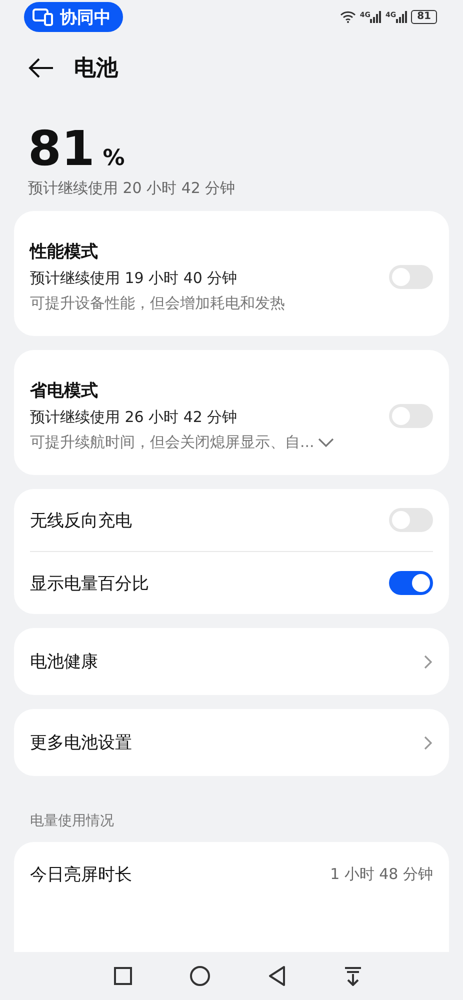 Image resolution: width=463 pixels, height=1000 pixels. Describe the element at coordinates (81, 743) in the screenshot. I see `setting-label: 更多电池设置` at that location.